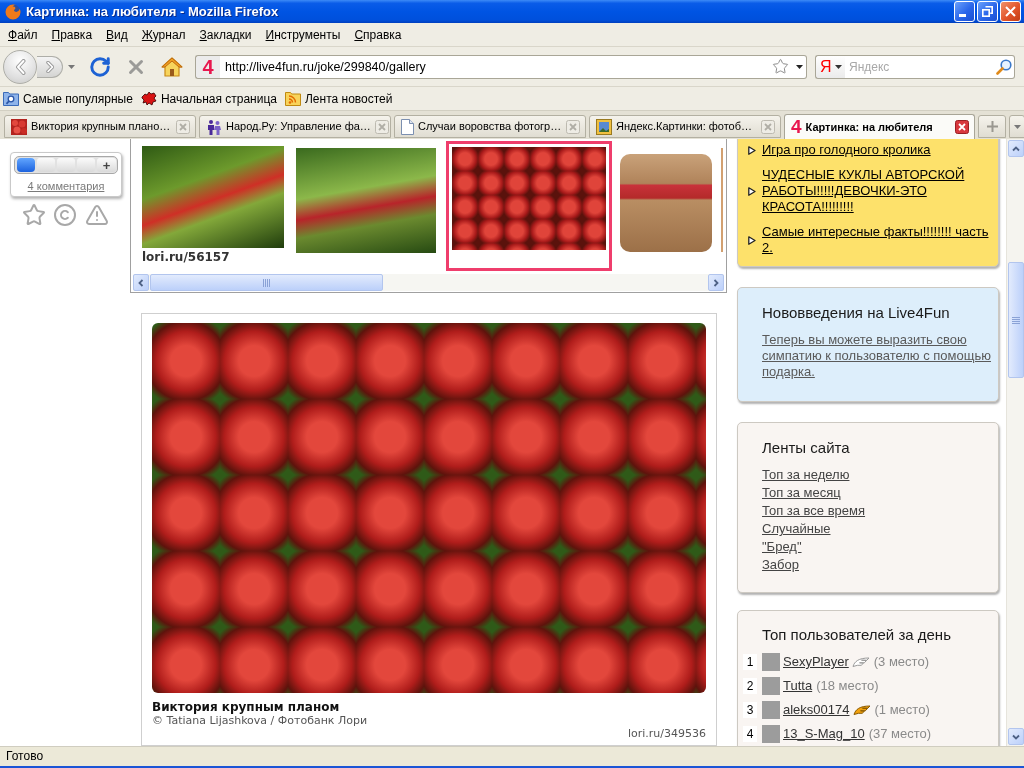  Describe the element at coordinates (806, 448) in the screenshot. I see `panel-title: Ленты сайта` at that location.